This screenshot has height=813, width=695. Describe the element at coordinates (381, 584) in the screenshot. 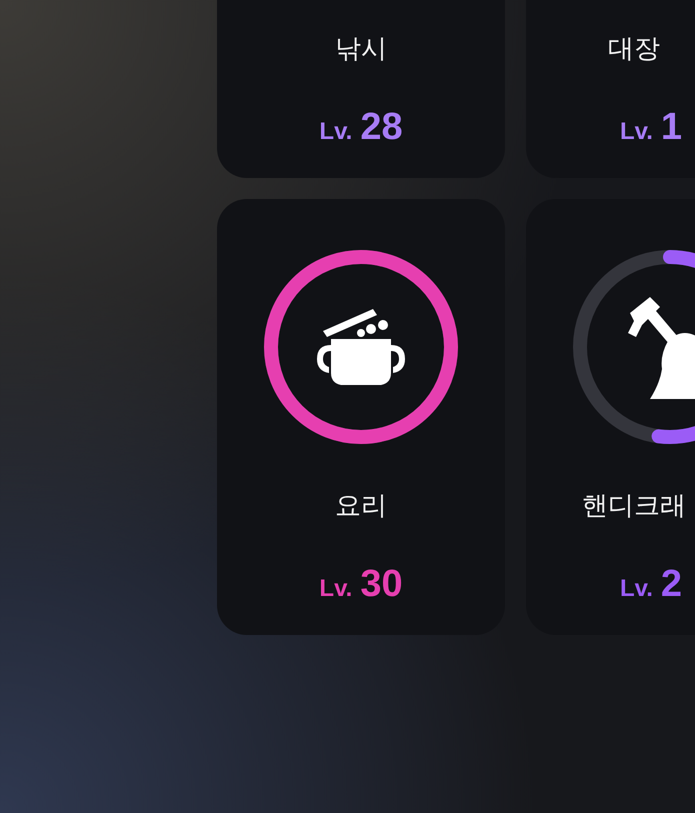

I see `level-value: 30` at that location.